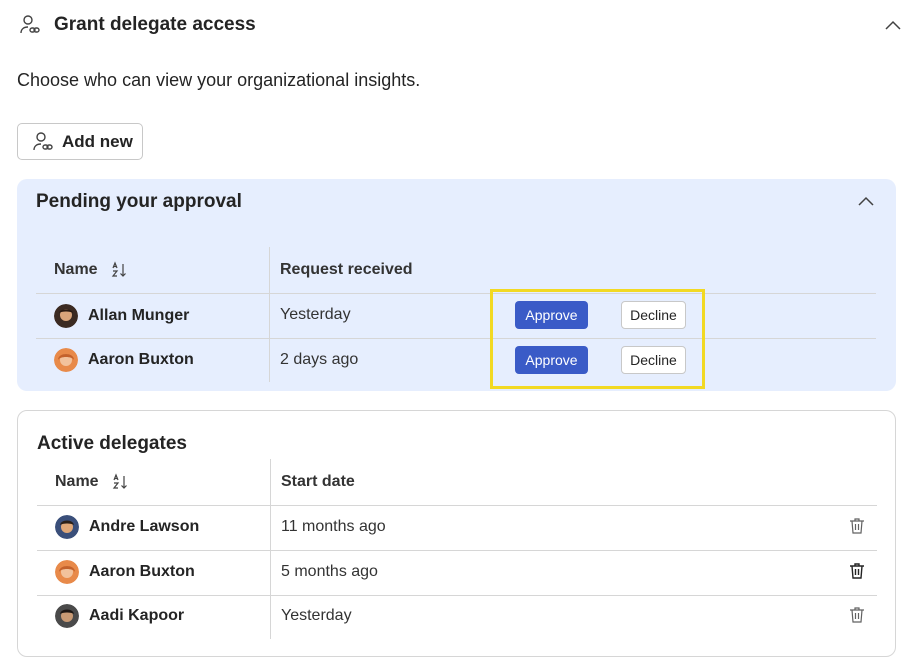 The image size is (911, 665). I want to click on add-new-button: Add new, so click(80, 141).